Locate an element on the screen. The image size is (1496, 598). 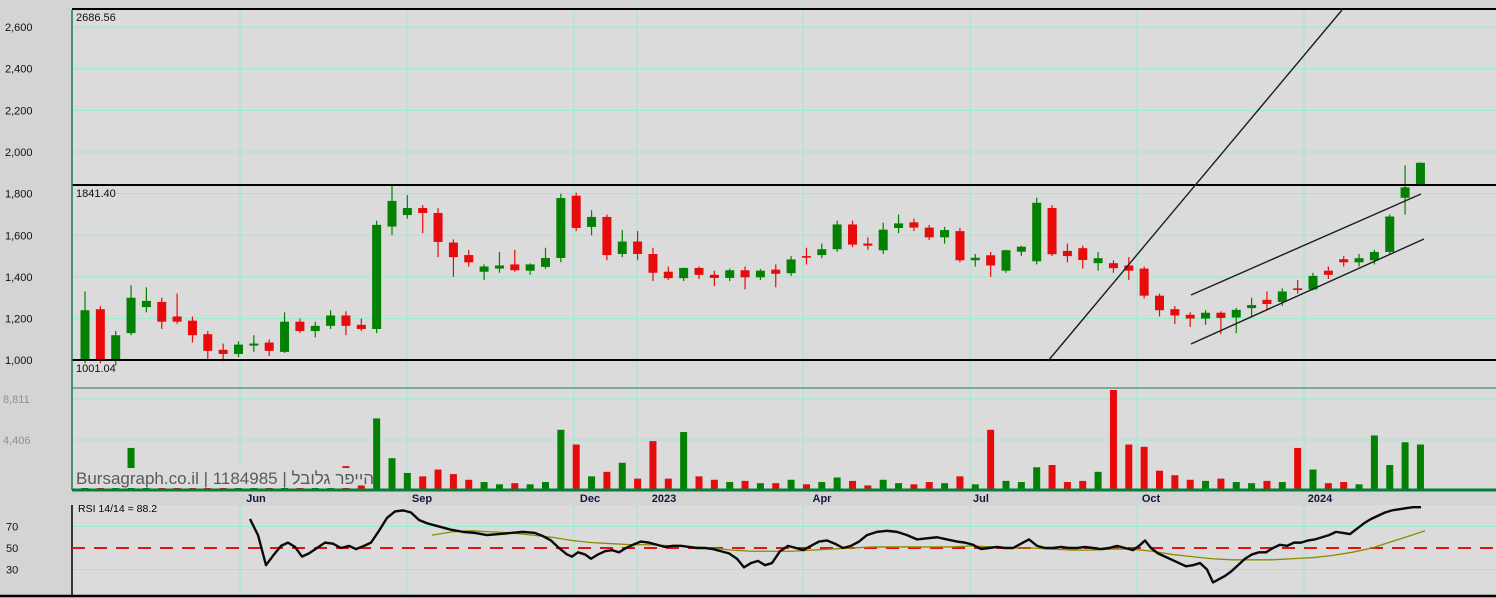
price-axis-tick: 2,600 is located at coordinates (19, 28).